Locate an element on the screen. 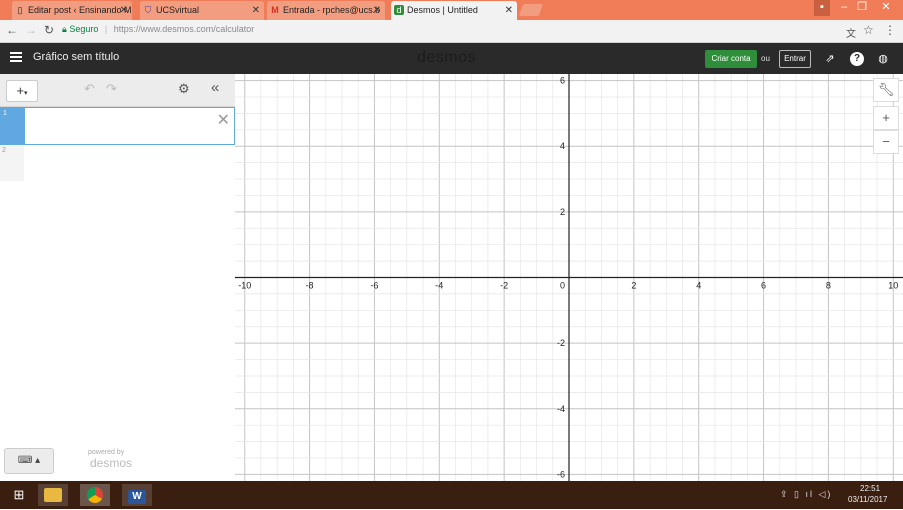 This screenshot has height=510, width=903. system-tray-icons: ⇪ ▯ ıl ◁) is located at coordinates (806, 494).